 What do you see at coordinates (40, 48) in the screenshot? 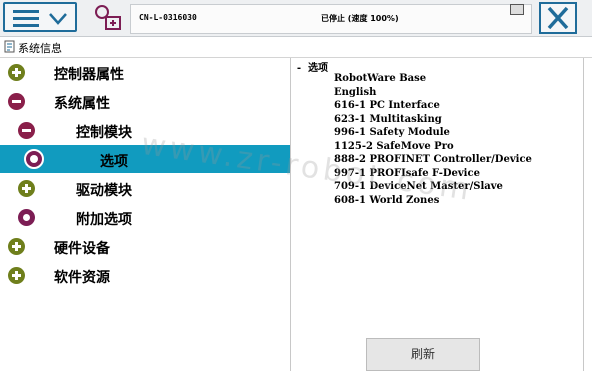
I see `page-title: 系统信息` at bounding box center [40, 48].